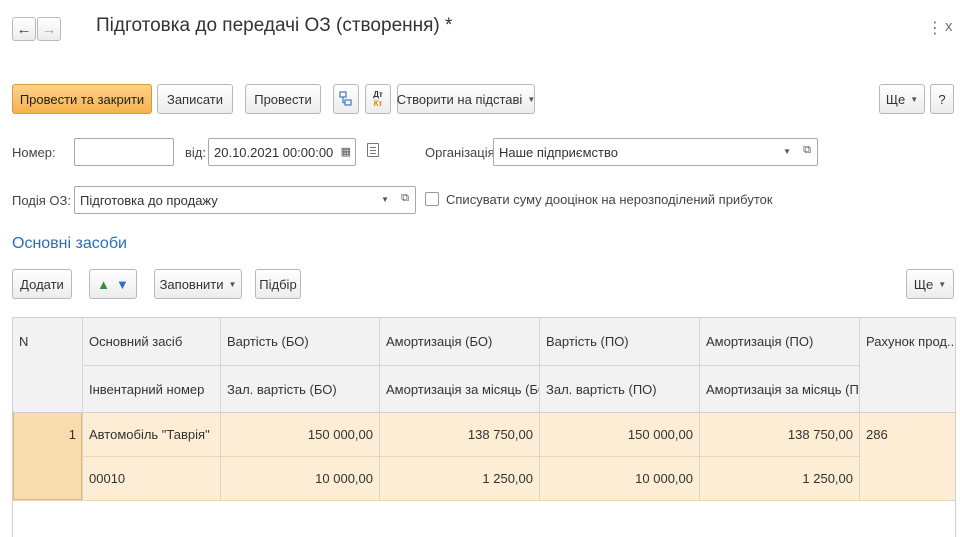  What do you see at coordinates (278, 284) in the screenshot?
I see `pick-button: Підбір` at bounding box center [278, 284].